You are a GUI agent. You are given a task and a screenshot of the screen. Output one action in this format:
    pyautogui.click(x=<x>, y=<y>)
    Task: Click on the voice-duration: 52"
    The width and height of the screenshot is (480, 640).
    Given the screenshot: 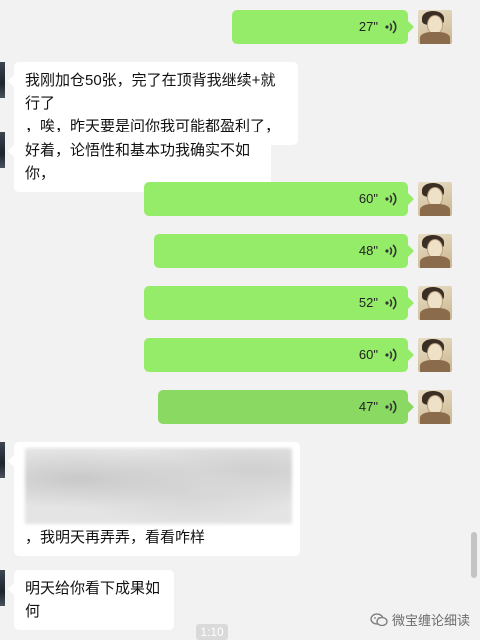 What is the action you would take?
    pyautogui.click(x=368, y=302)
    